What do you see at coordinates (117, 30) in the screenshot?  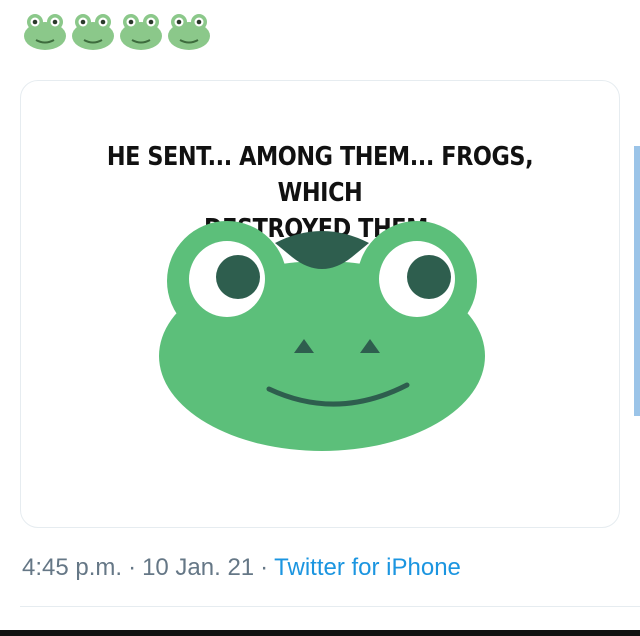 I see `frog-emoji-row` at bounding box center [117, 30].